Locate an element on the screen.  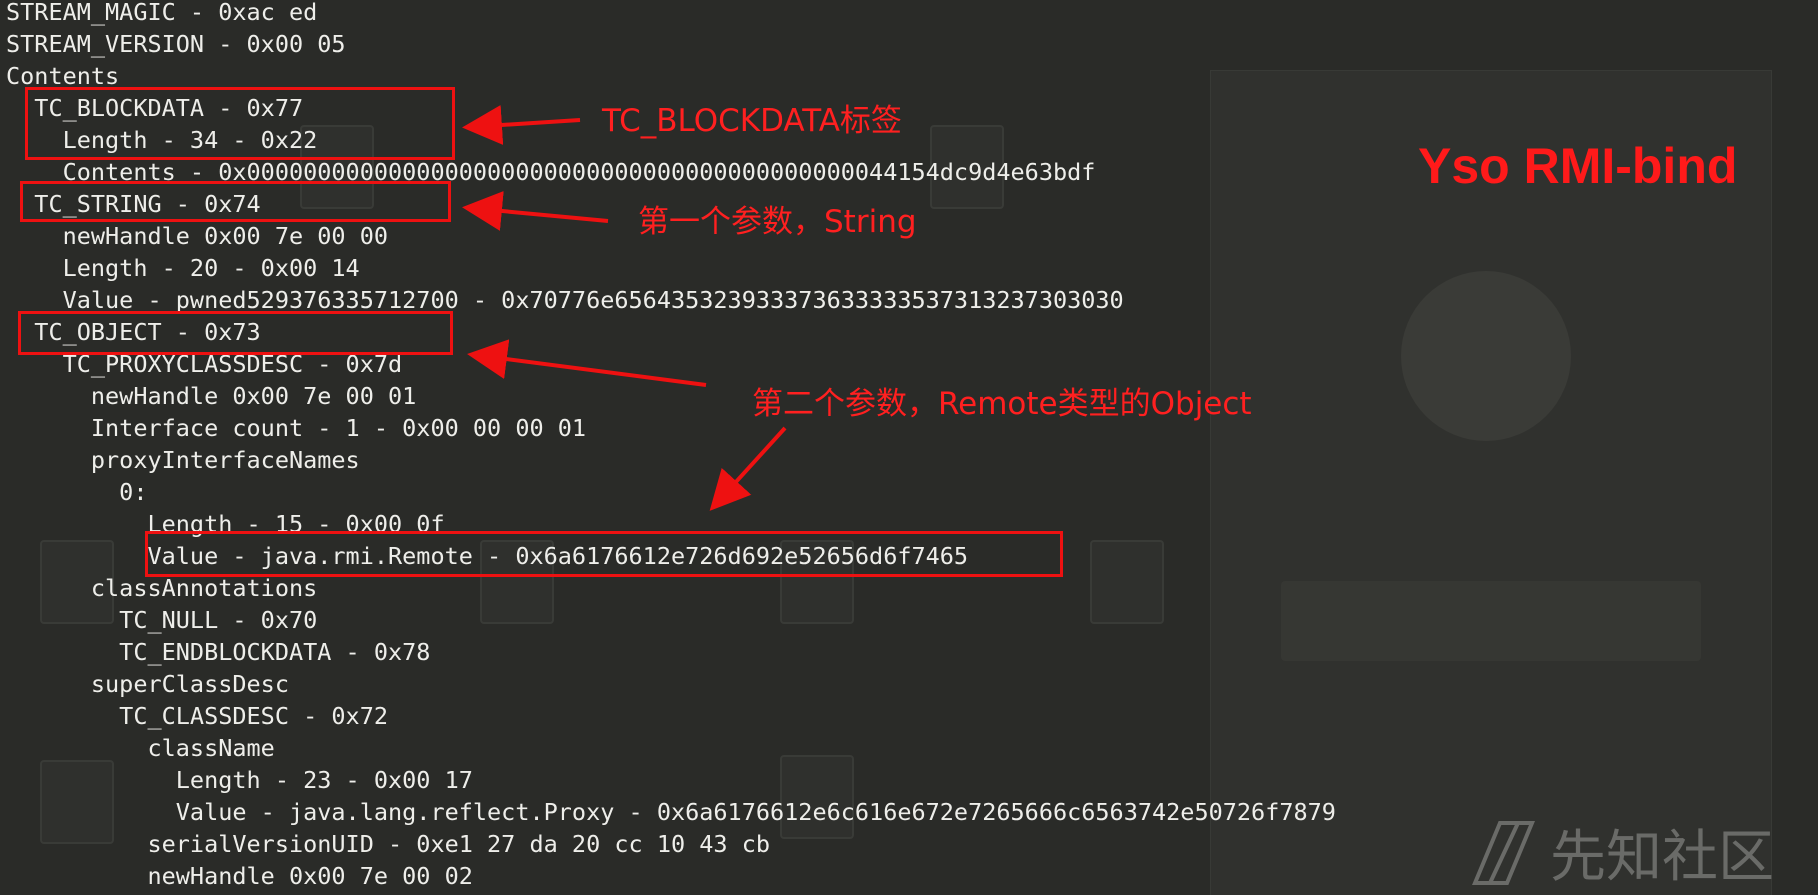
annotation-blockdata: TC_BLOCKDATA标签 is located at coordinates (752, 121).